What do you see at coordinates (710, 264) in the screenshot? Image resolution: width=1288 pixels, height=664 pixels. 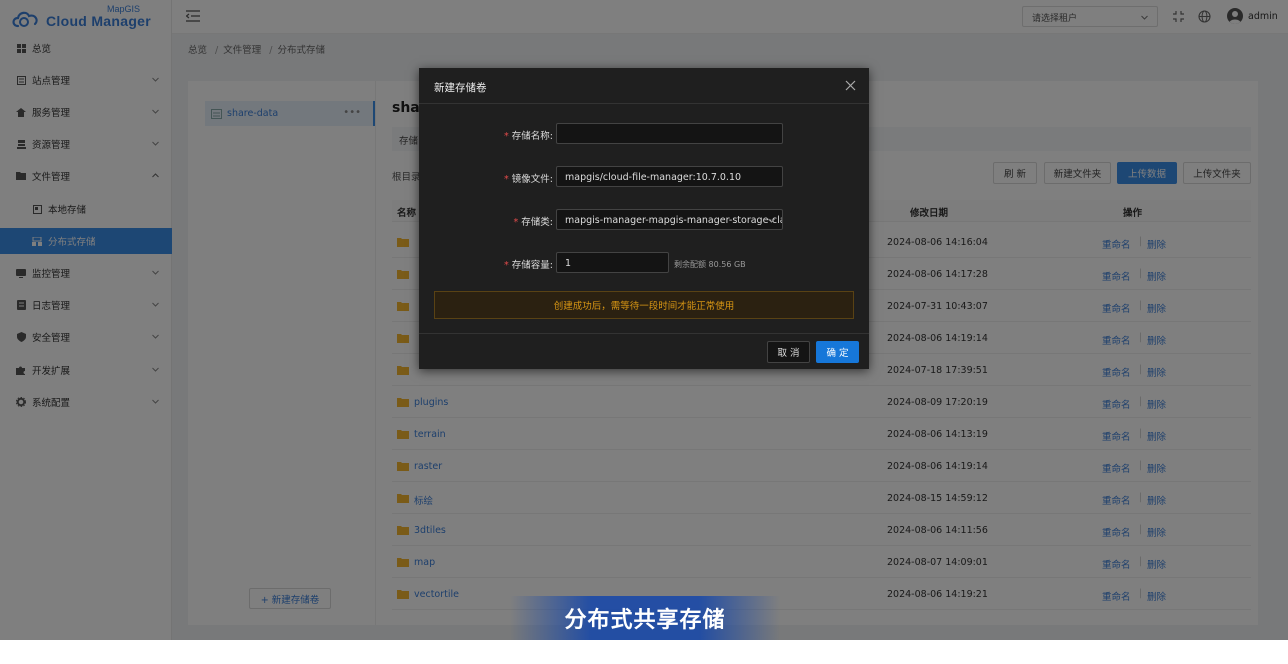 I see `capacity-hint: 剩余配额 80.56 GB` at bounding box center [710, 264].